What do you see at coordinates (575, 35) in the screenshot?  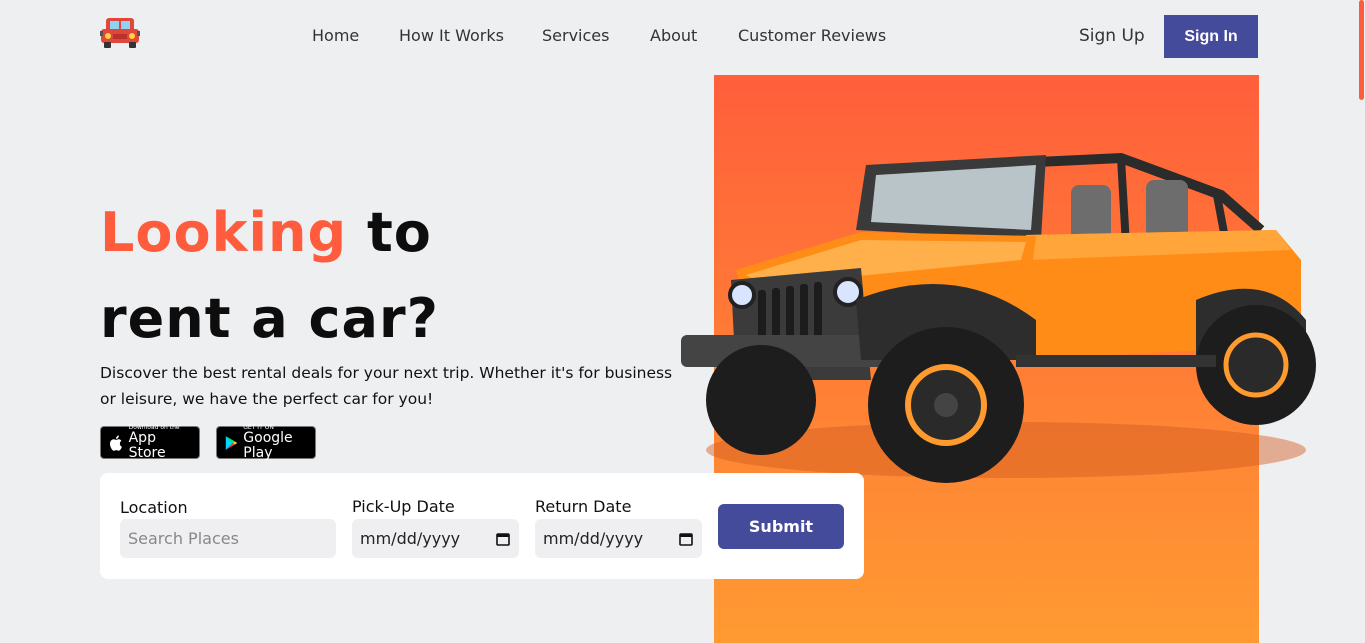 I see `nav-services: Services` at bounding box center [575, 35].